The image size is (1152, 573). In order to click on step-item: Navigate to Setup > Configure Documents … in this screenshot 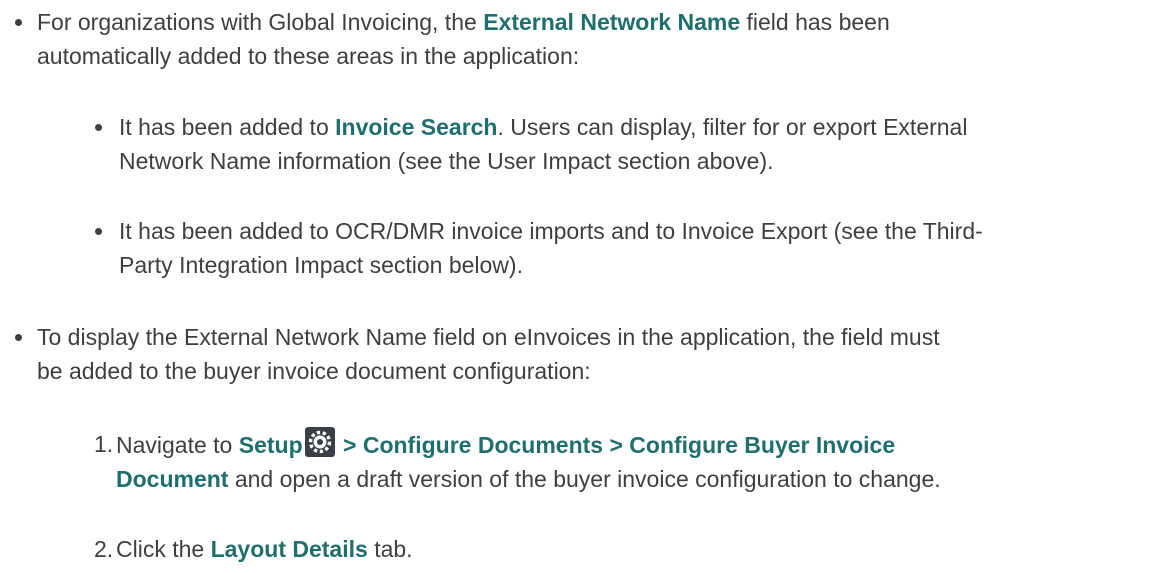, I will do `click(631, 461)`.